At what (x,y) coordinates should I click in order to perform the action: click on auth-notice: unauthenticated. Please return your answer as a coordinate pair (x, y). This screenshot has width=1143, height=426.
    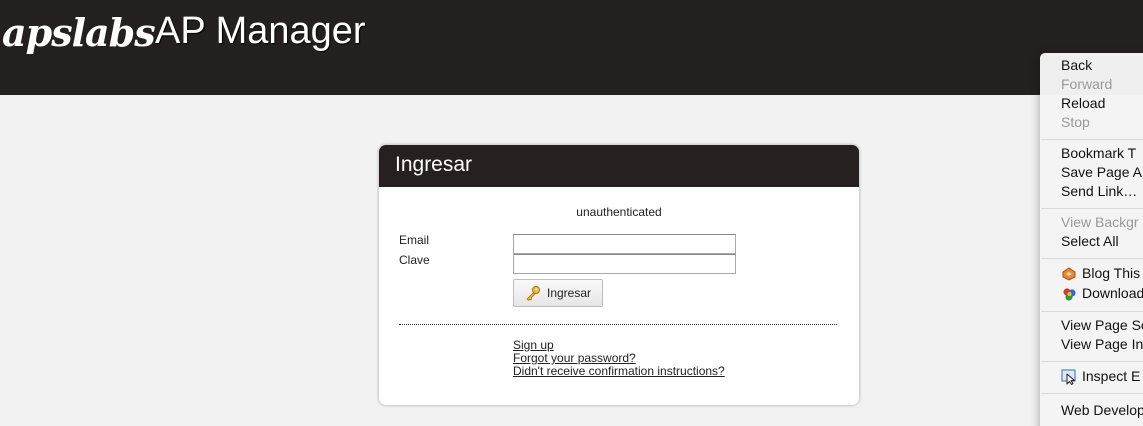
    Looking at the image, I should click on (619, 212).